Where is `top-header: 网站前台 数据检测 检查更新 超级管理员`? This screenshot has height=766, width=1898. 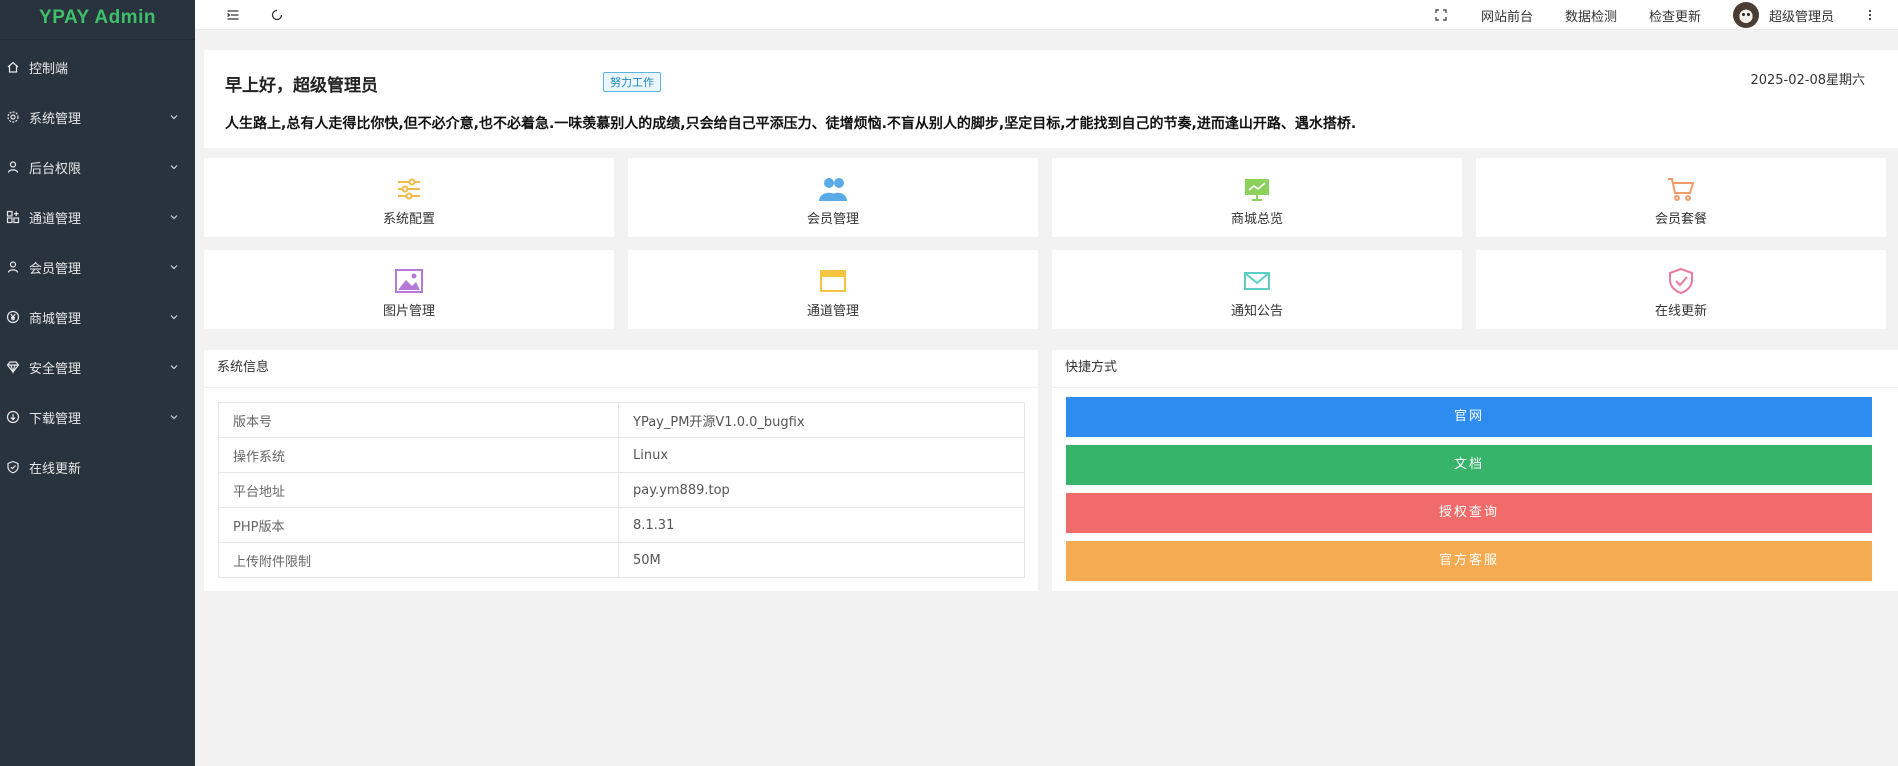 top-header: 网站前台 数据检测 检查更新 超级管理员 is located at coordinates (1046, 15).